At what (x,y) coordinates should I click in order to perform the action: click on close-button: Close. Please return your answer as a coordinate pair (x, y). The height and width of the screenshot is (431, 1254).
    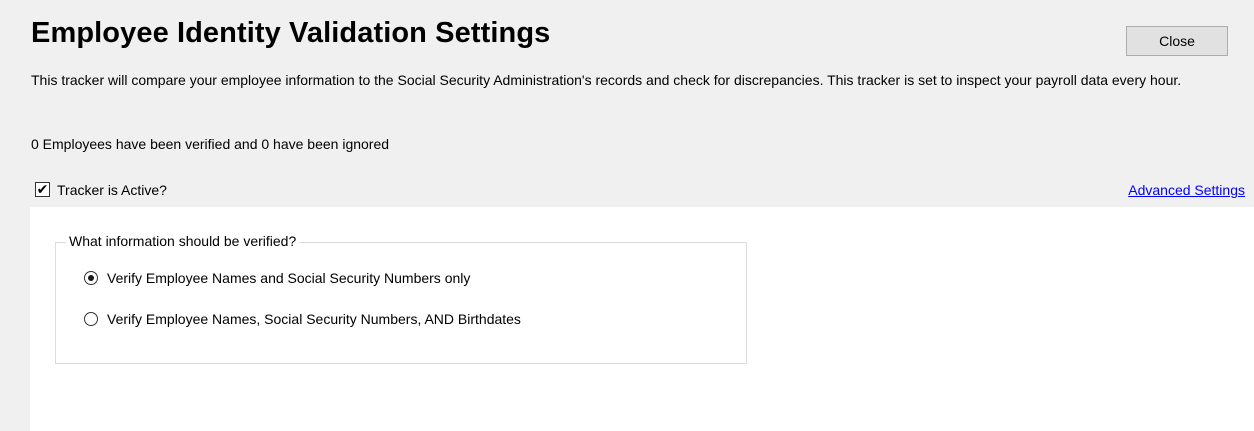
    Looking at the image, I should click on (1177, 41).